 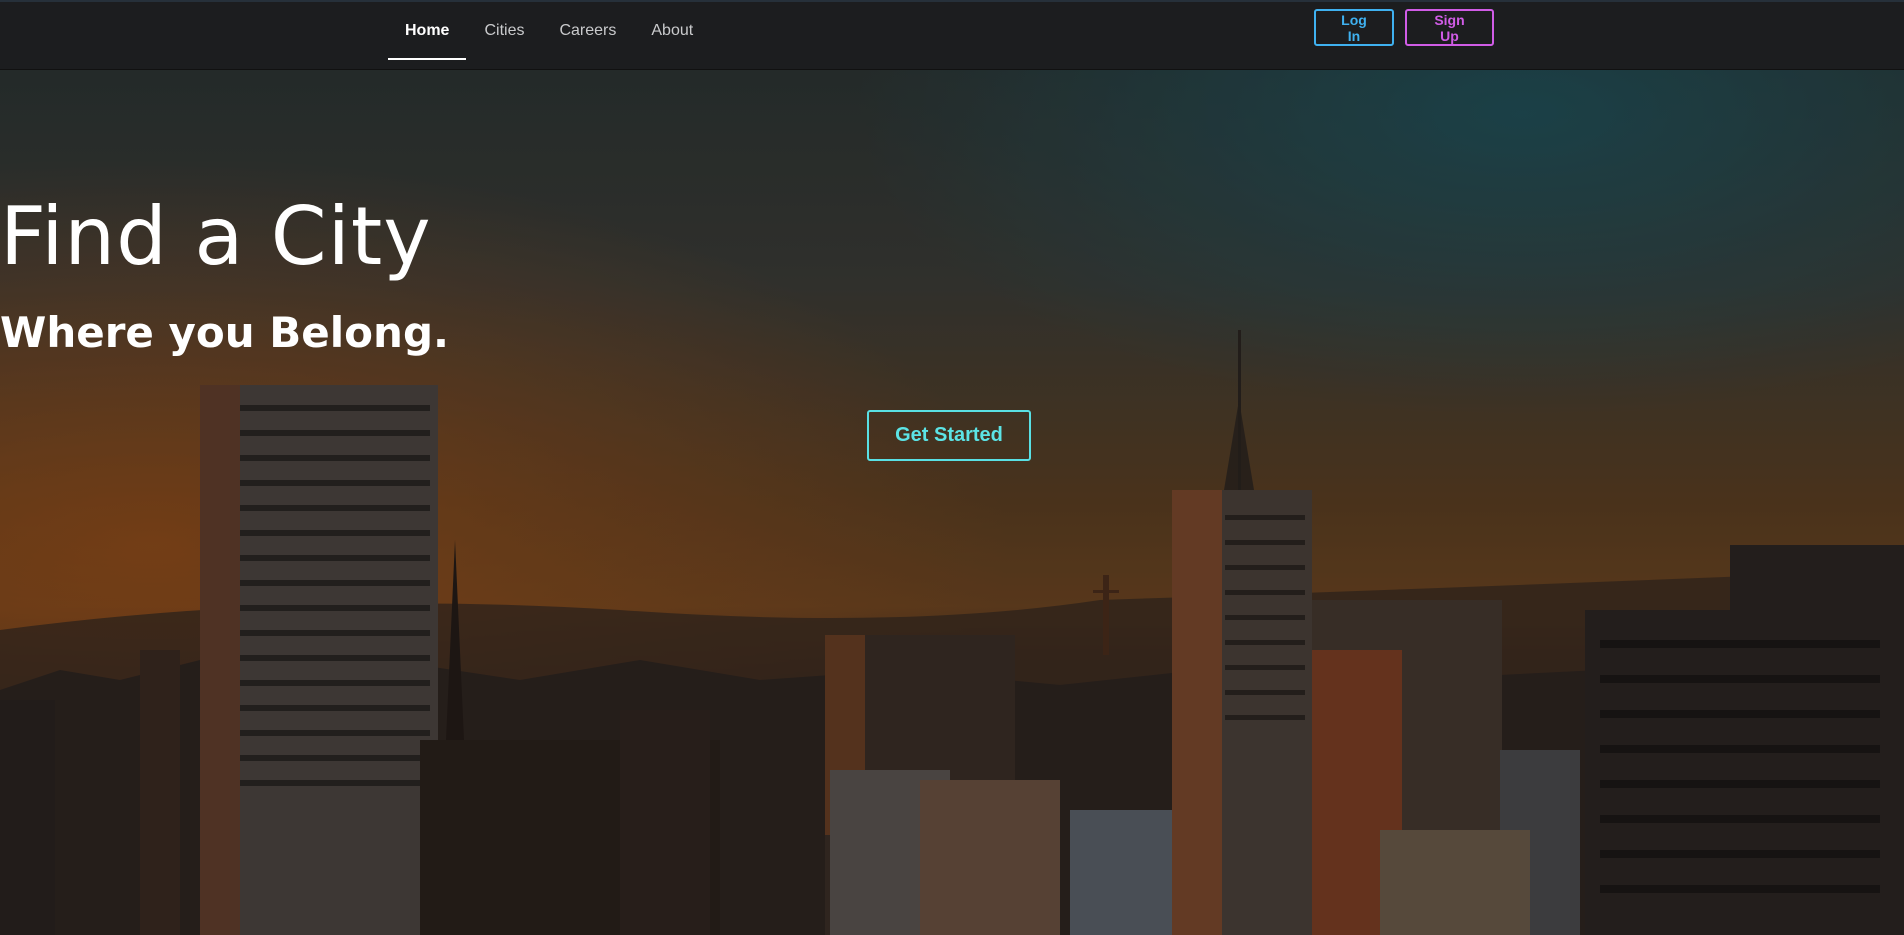 What do you see at coordinates (427, 31) in the screenshot?
I see `nav-link-home: Home` at bounding box center [427, 31].